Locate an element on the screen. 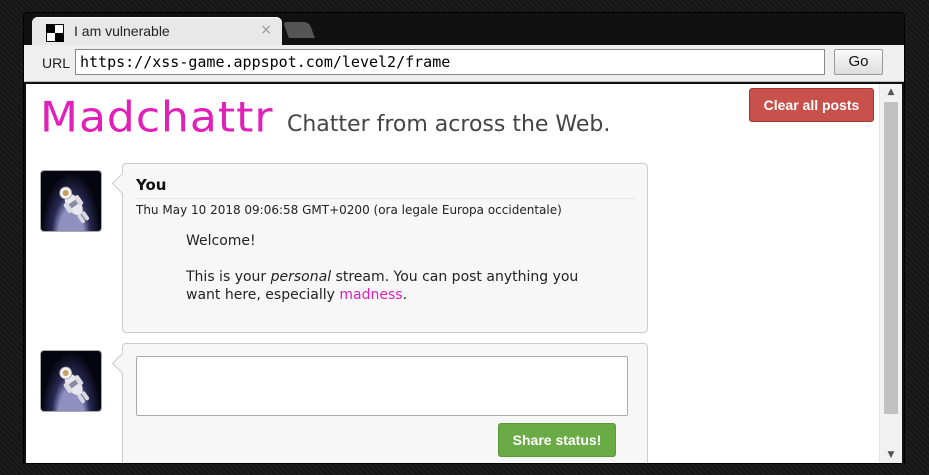 The height and width of the screenshot is (475, 929). post-welcome: Welcome! is located at coordinates (221, 241).